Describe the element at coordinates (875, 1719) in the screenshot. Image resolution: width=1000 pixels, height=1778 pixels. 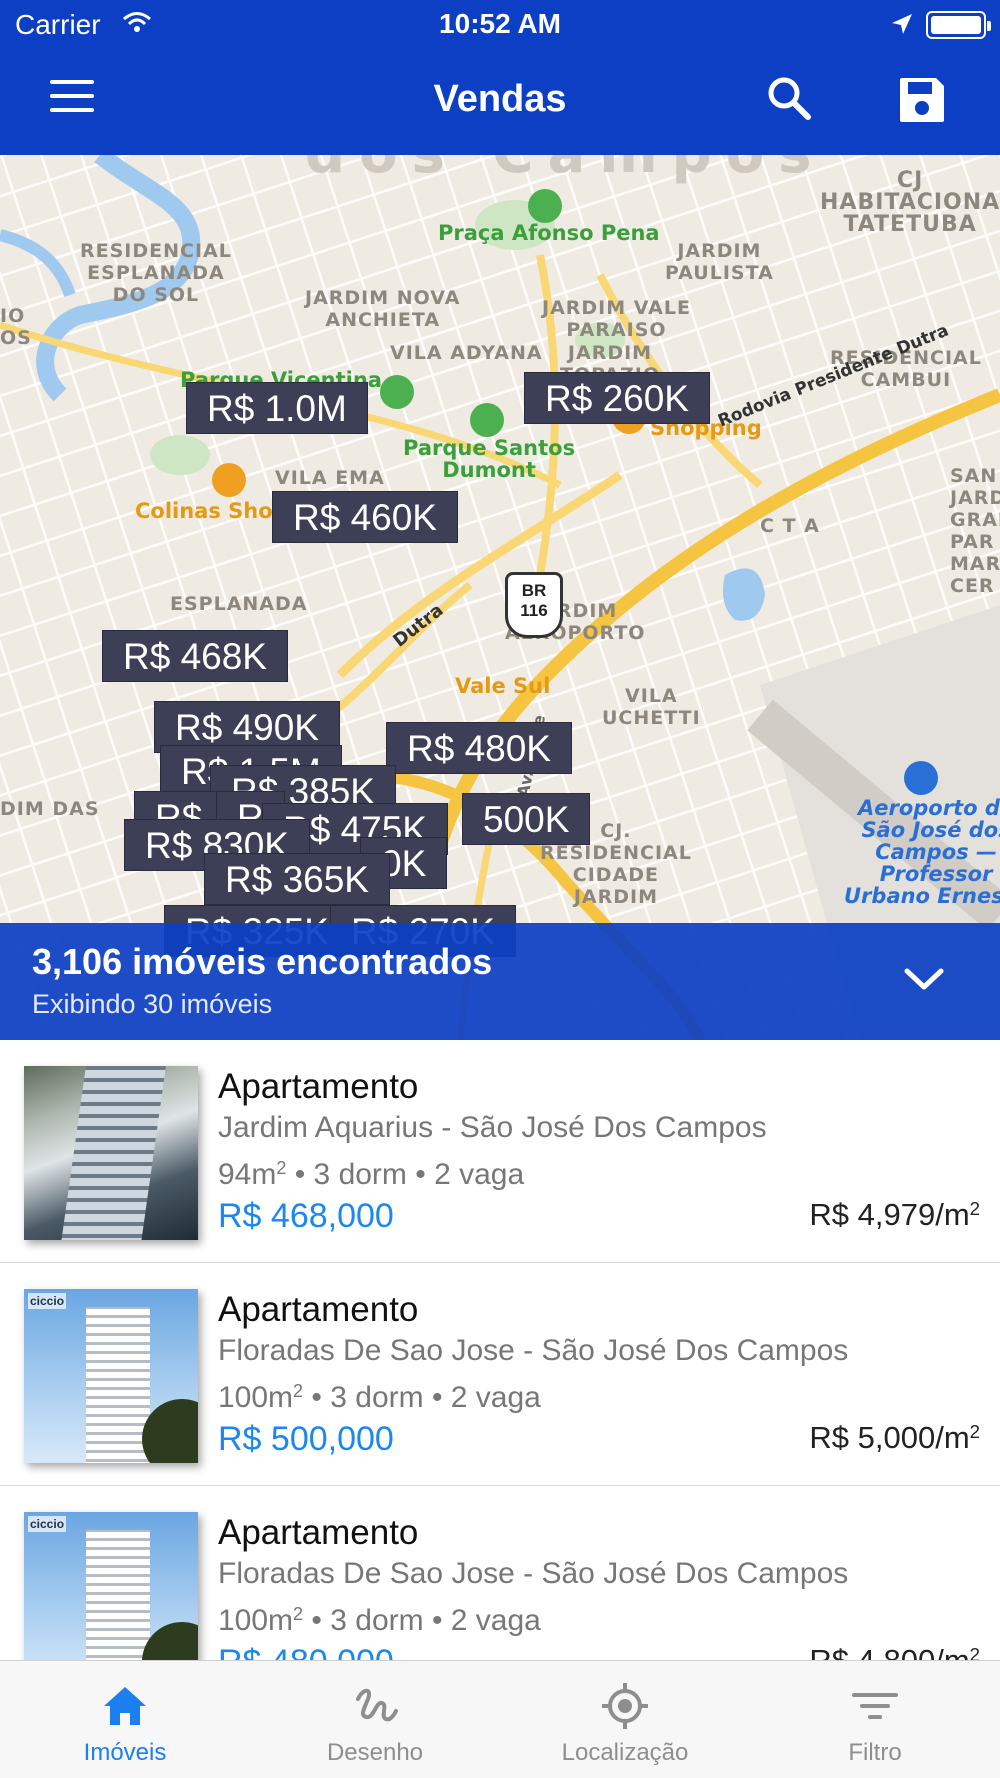
I see `tab-filtro: Filtro` at that location.